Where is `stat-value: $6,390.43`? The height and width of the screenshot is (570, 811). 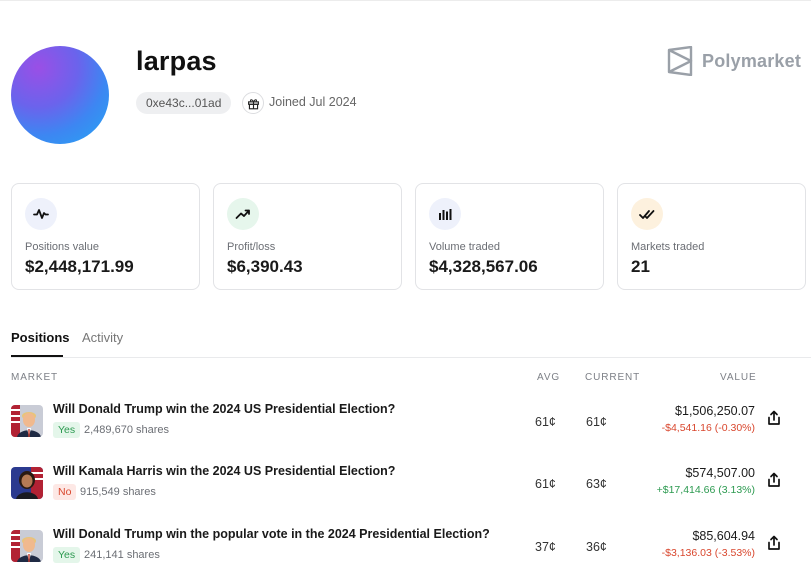 stat-value: $6,390.43 is located at coordinates (265, 266).